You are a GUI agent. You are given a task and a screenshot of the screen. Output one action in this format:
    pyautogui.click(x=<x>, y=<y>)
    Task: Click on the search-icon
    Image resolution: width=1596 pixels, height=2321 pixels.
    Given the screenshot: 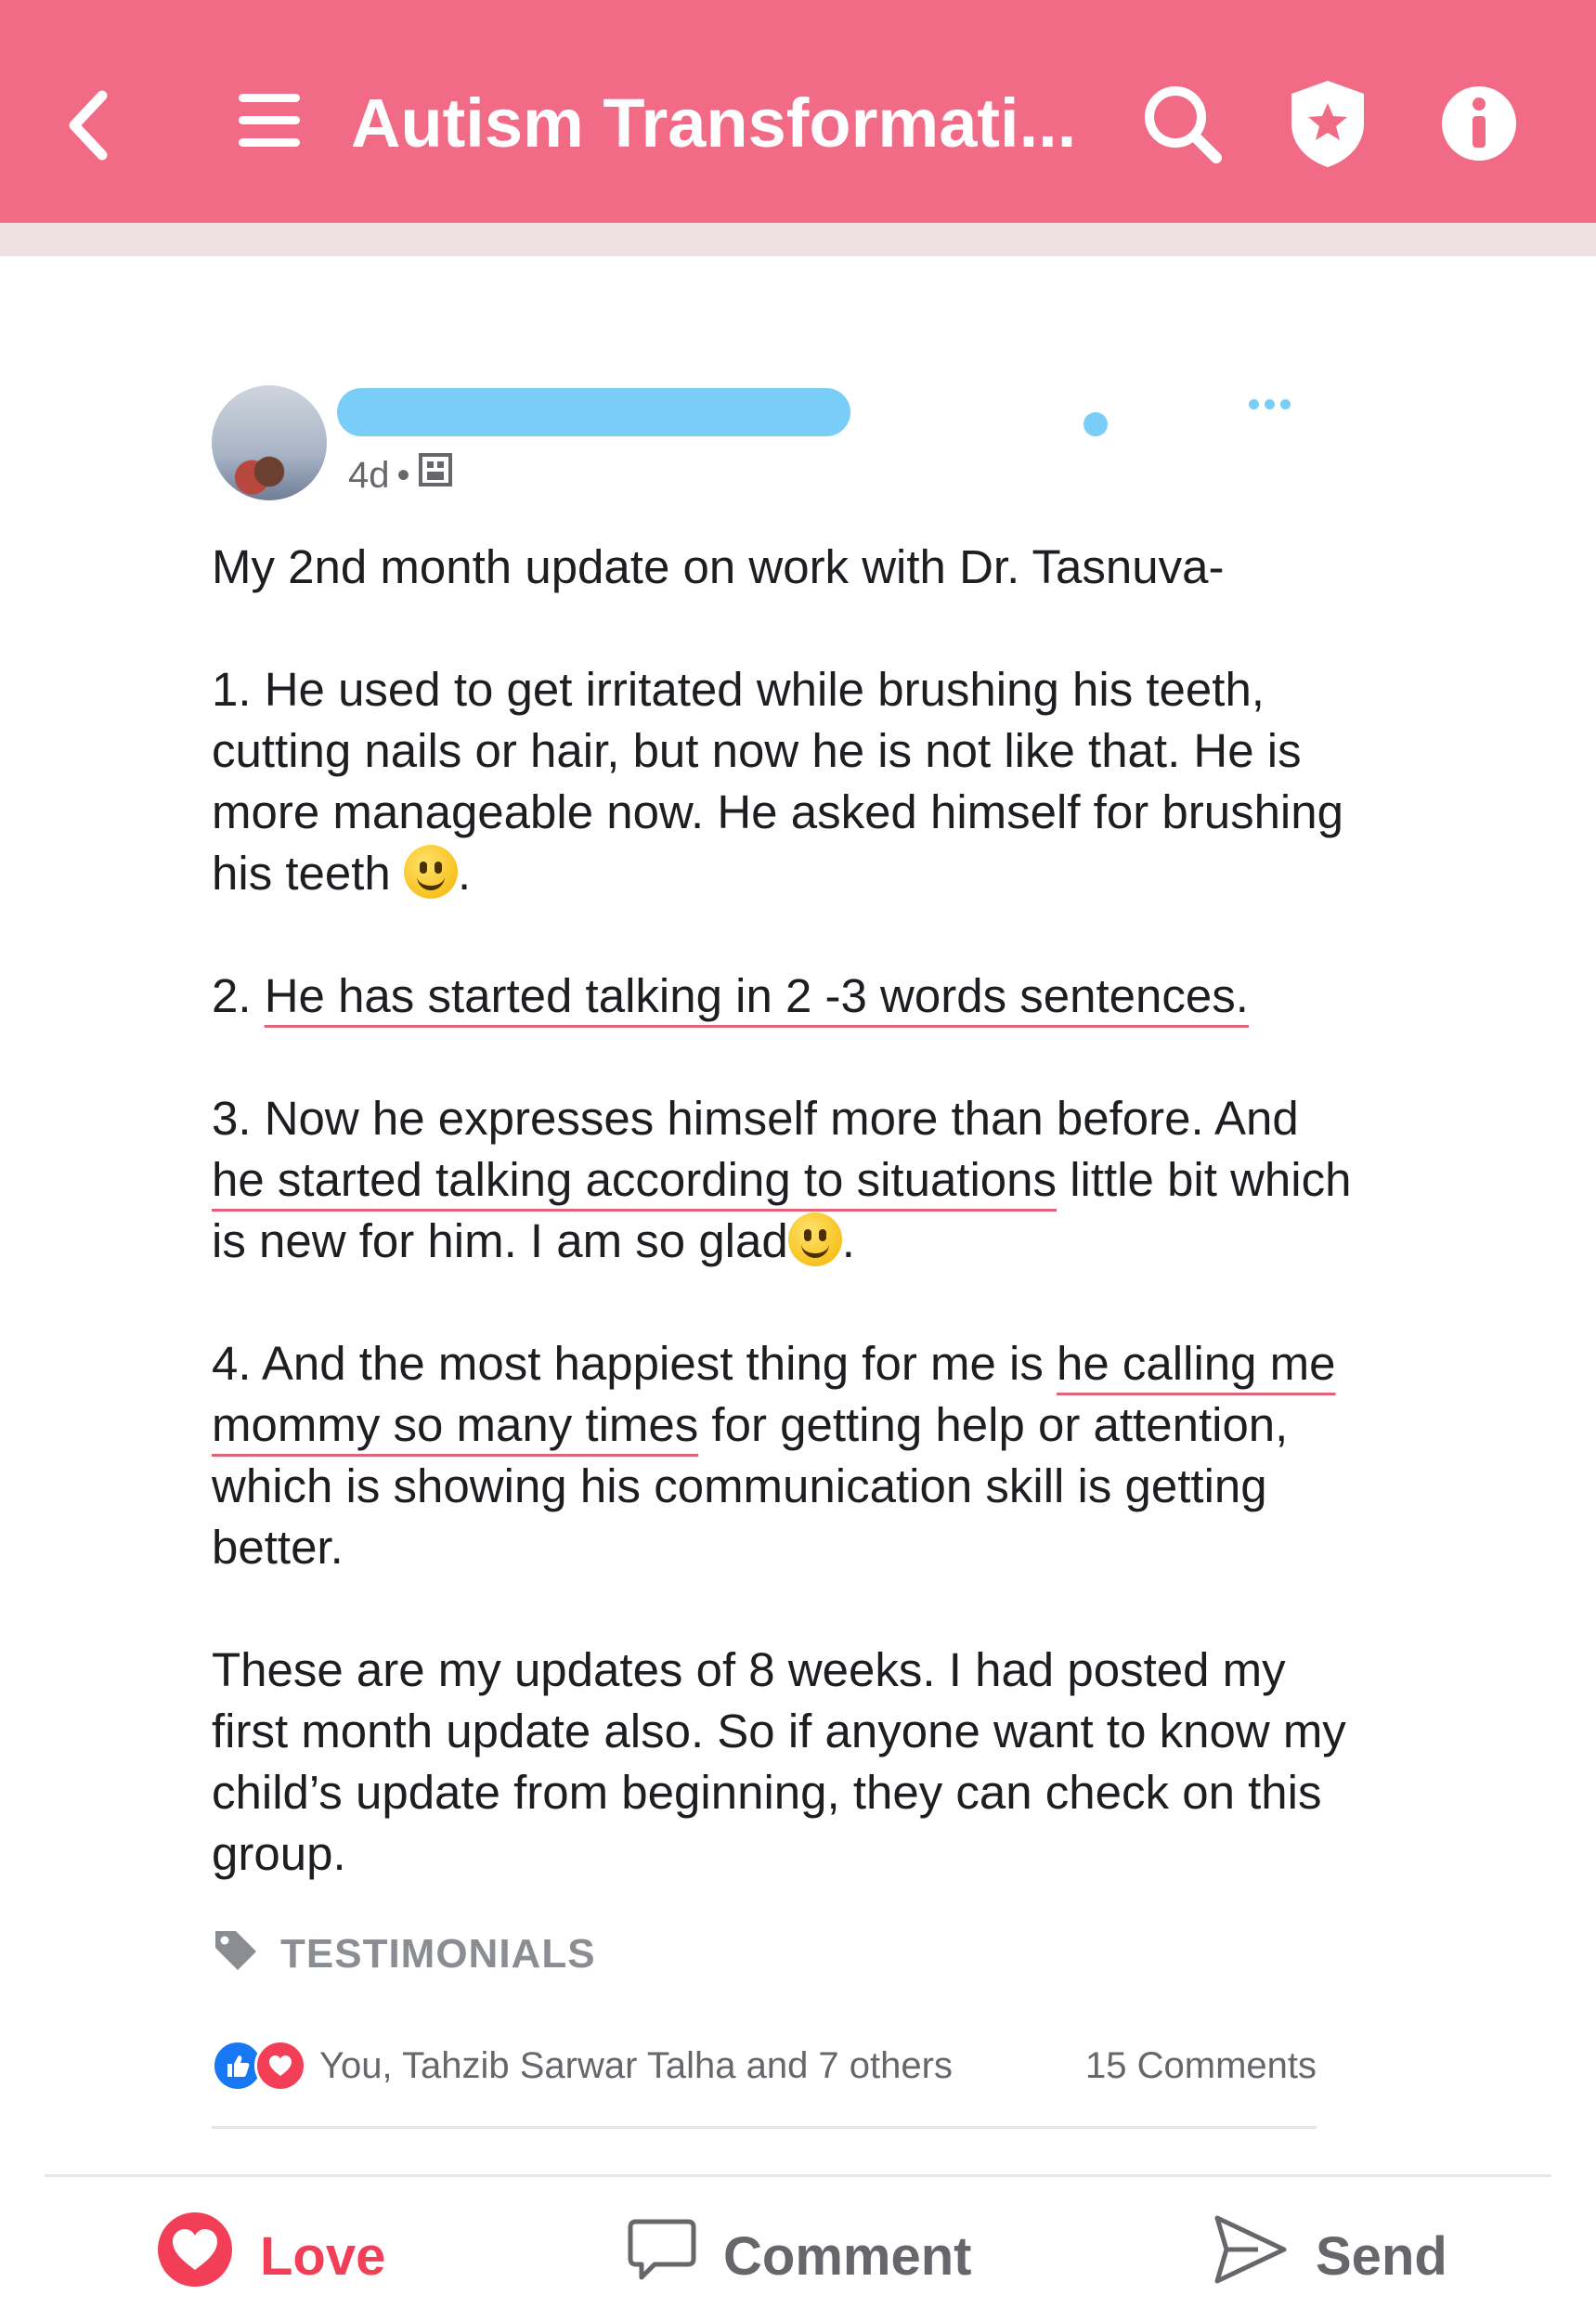 What is the action you would take?
    pyautogui.click(x=1182, y=123)
    